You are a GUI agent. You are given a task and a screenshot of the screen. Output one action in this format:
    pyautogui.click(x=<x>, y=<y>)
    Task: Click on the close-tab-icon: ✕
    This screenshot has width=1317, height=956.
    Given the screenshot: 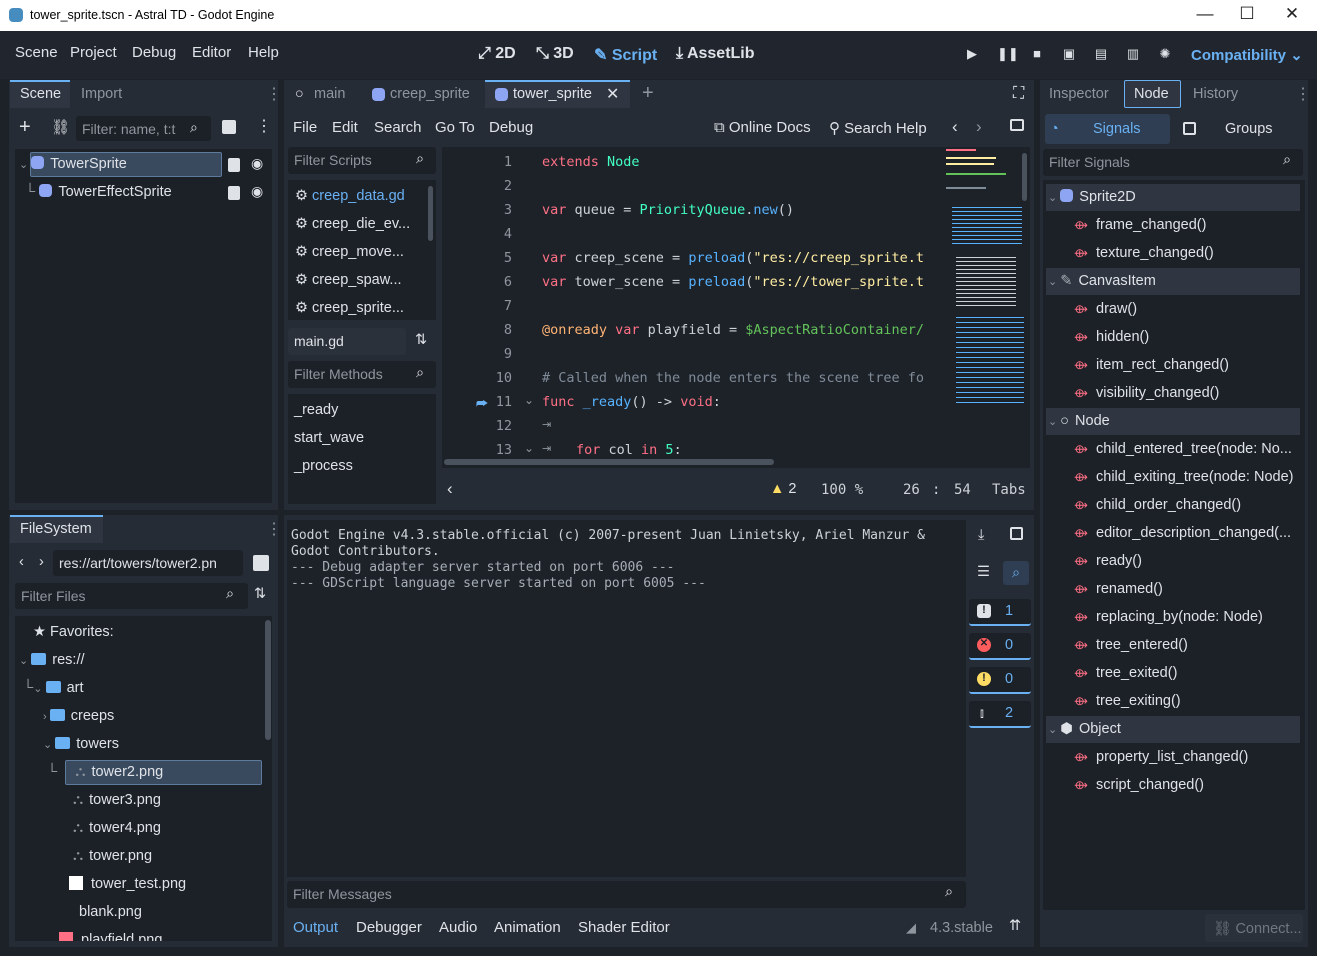 What is the action you would take?
    pyautogui.click(x=612, y=94)
    